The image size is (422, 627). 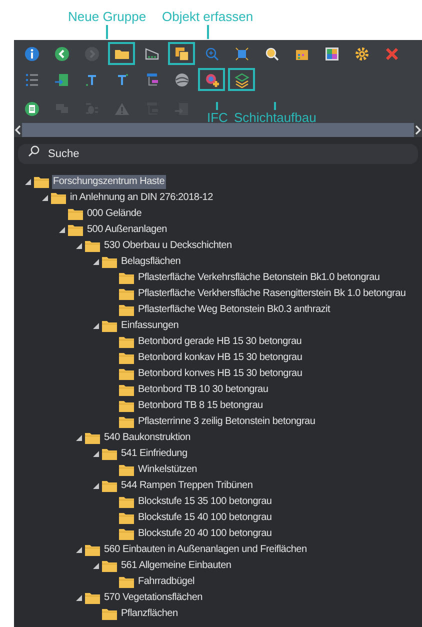 What do you see at coordinates (203, 390) in the screenshot?
I see `tree-item: Betonbord TB 10 30 betongrau` at bounding box center [203, 390].